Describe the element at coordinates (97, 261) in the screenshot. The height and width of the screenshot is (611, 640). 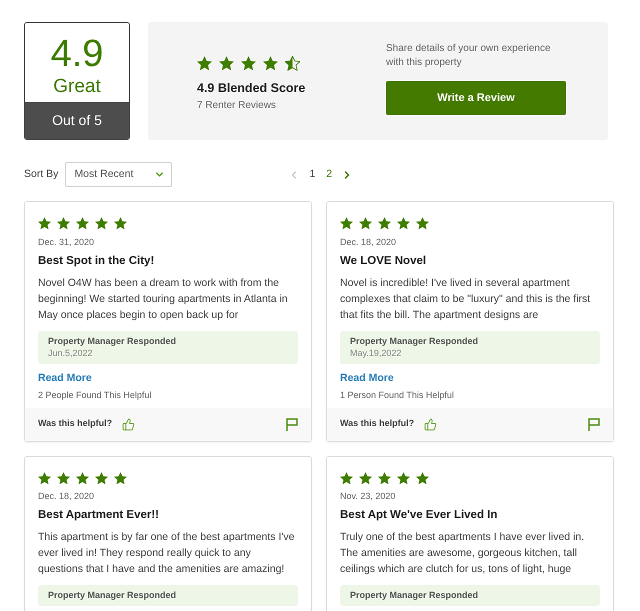
I see `review-title: Best Spot in the City!` at that location.